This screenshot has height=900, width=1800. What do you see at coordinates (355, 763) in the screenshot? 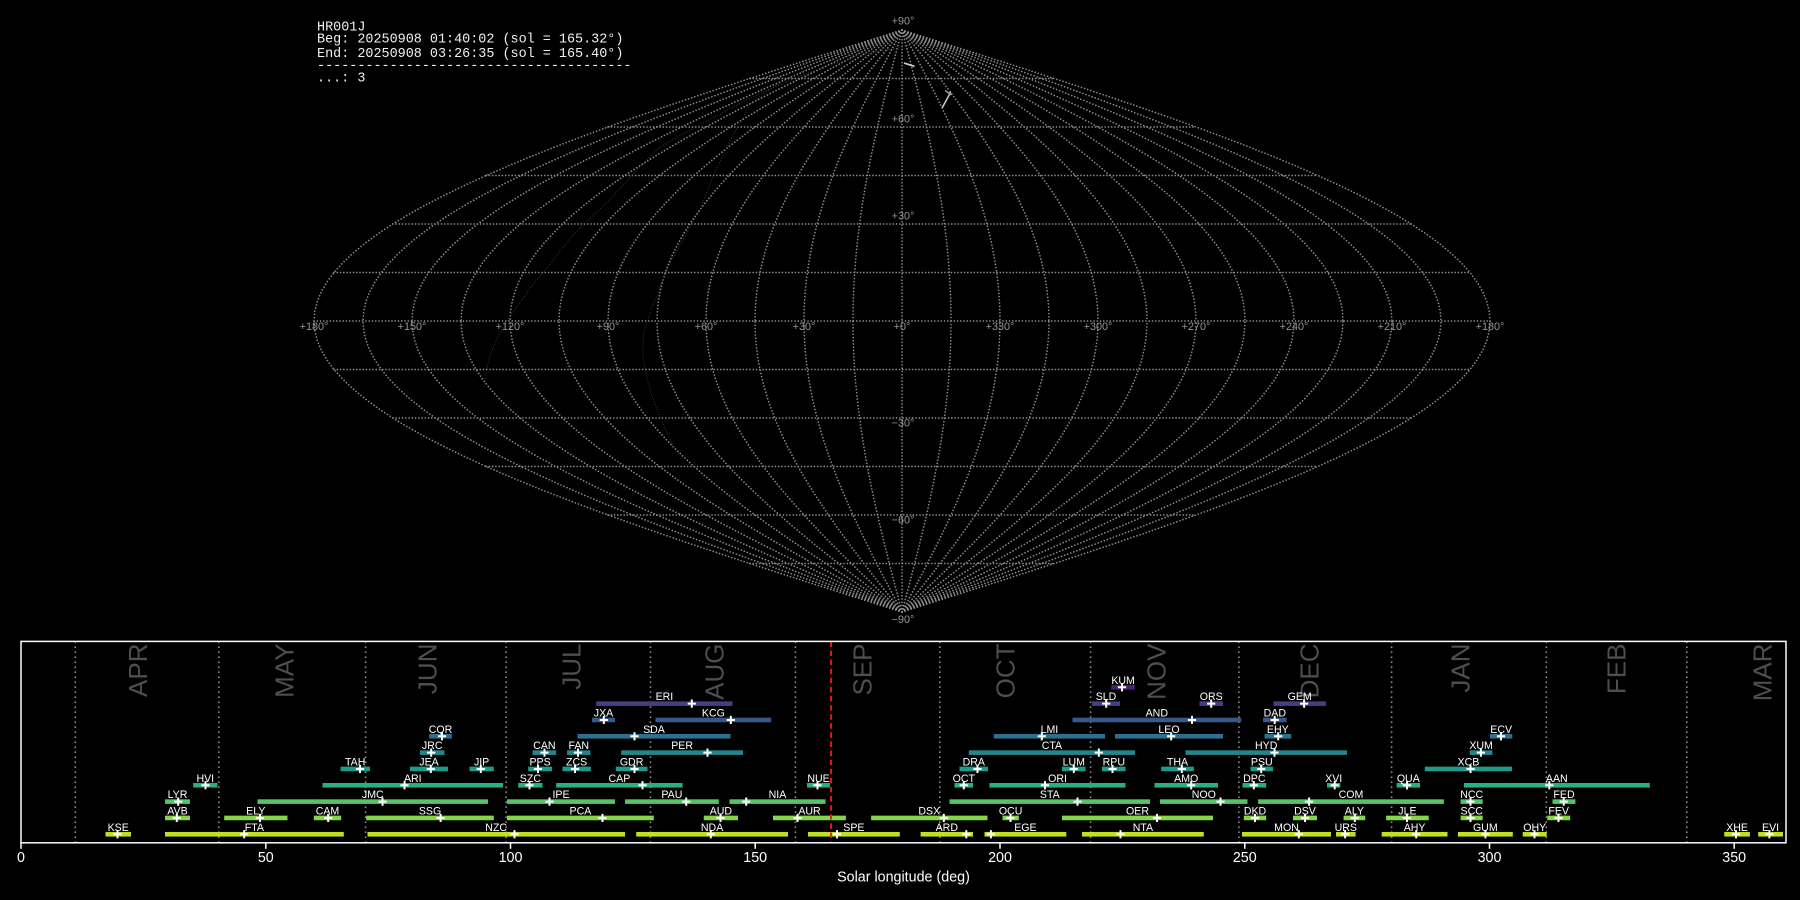
I see `svg-text: TAH` at bounding box center [355, 763].